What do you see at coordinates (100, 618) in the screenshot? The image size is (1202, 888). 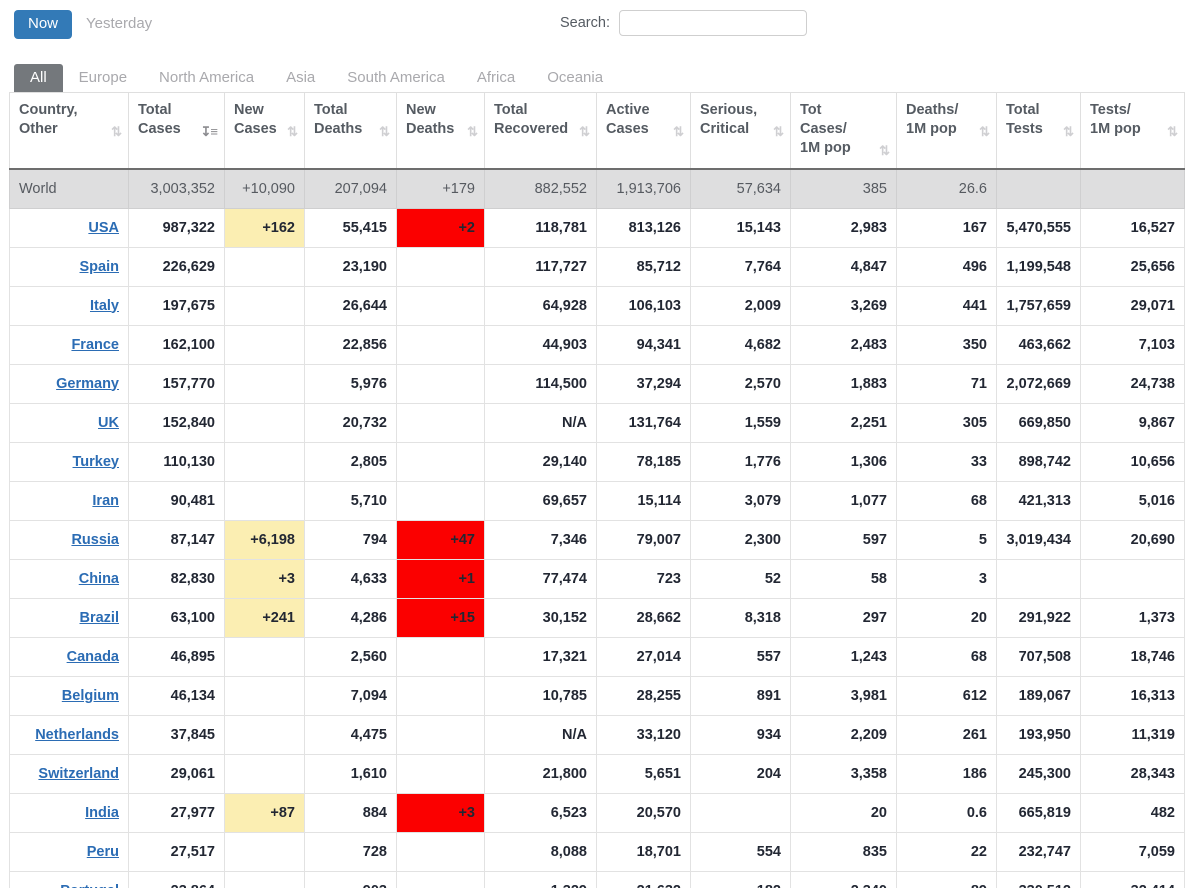 I see `country-link: Brazil` at bounding box center [100, 618].